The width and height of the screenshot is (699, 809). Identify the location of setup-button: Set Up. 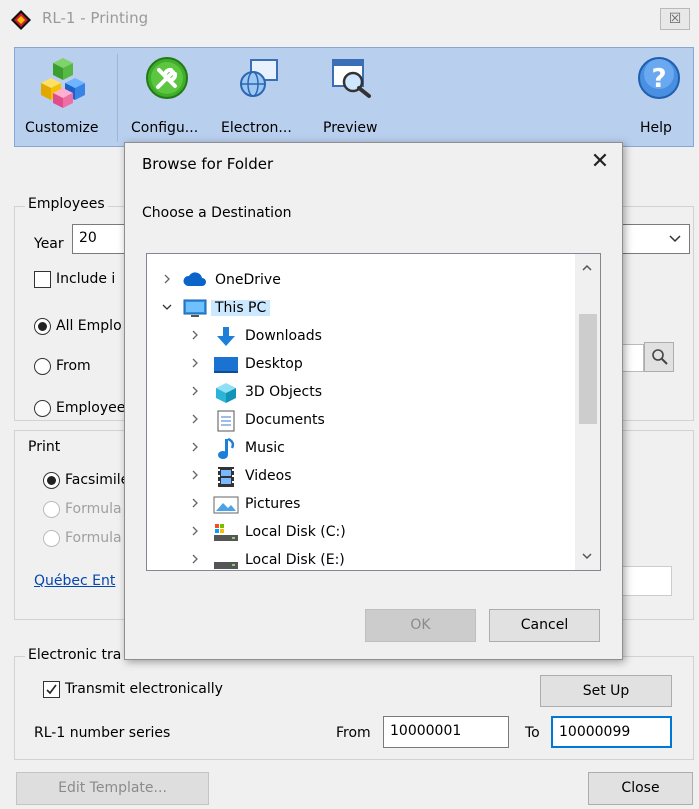
(606, 691).